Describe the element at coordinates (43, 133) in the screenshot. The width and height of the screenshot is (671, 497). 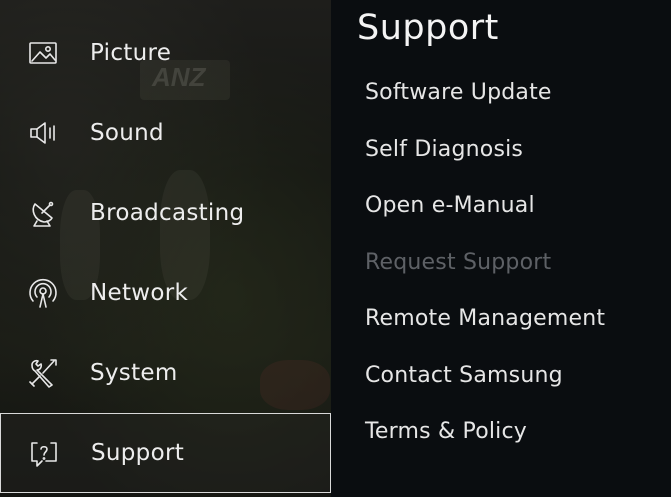
I see `speaker-icon` at that location.